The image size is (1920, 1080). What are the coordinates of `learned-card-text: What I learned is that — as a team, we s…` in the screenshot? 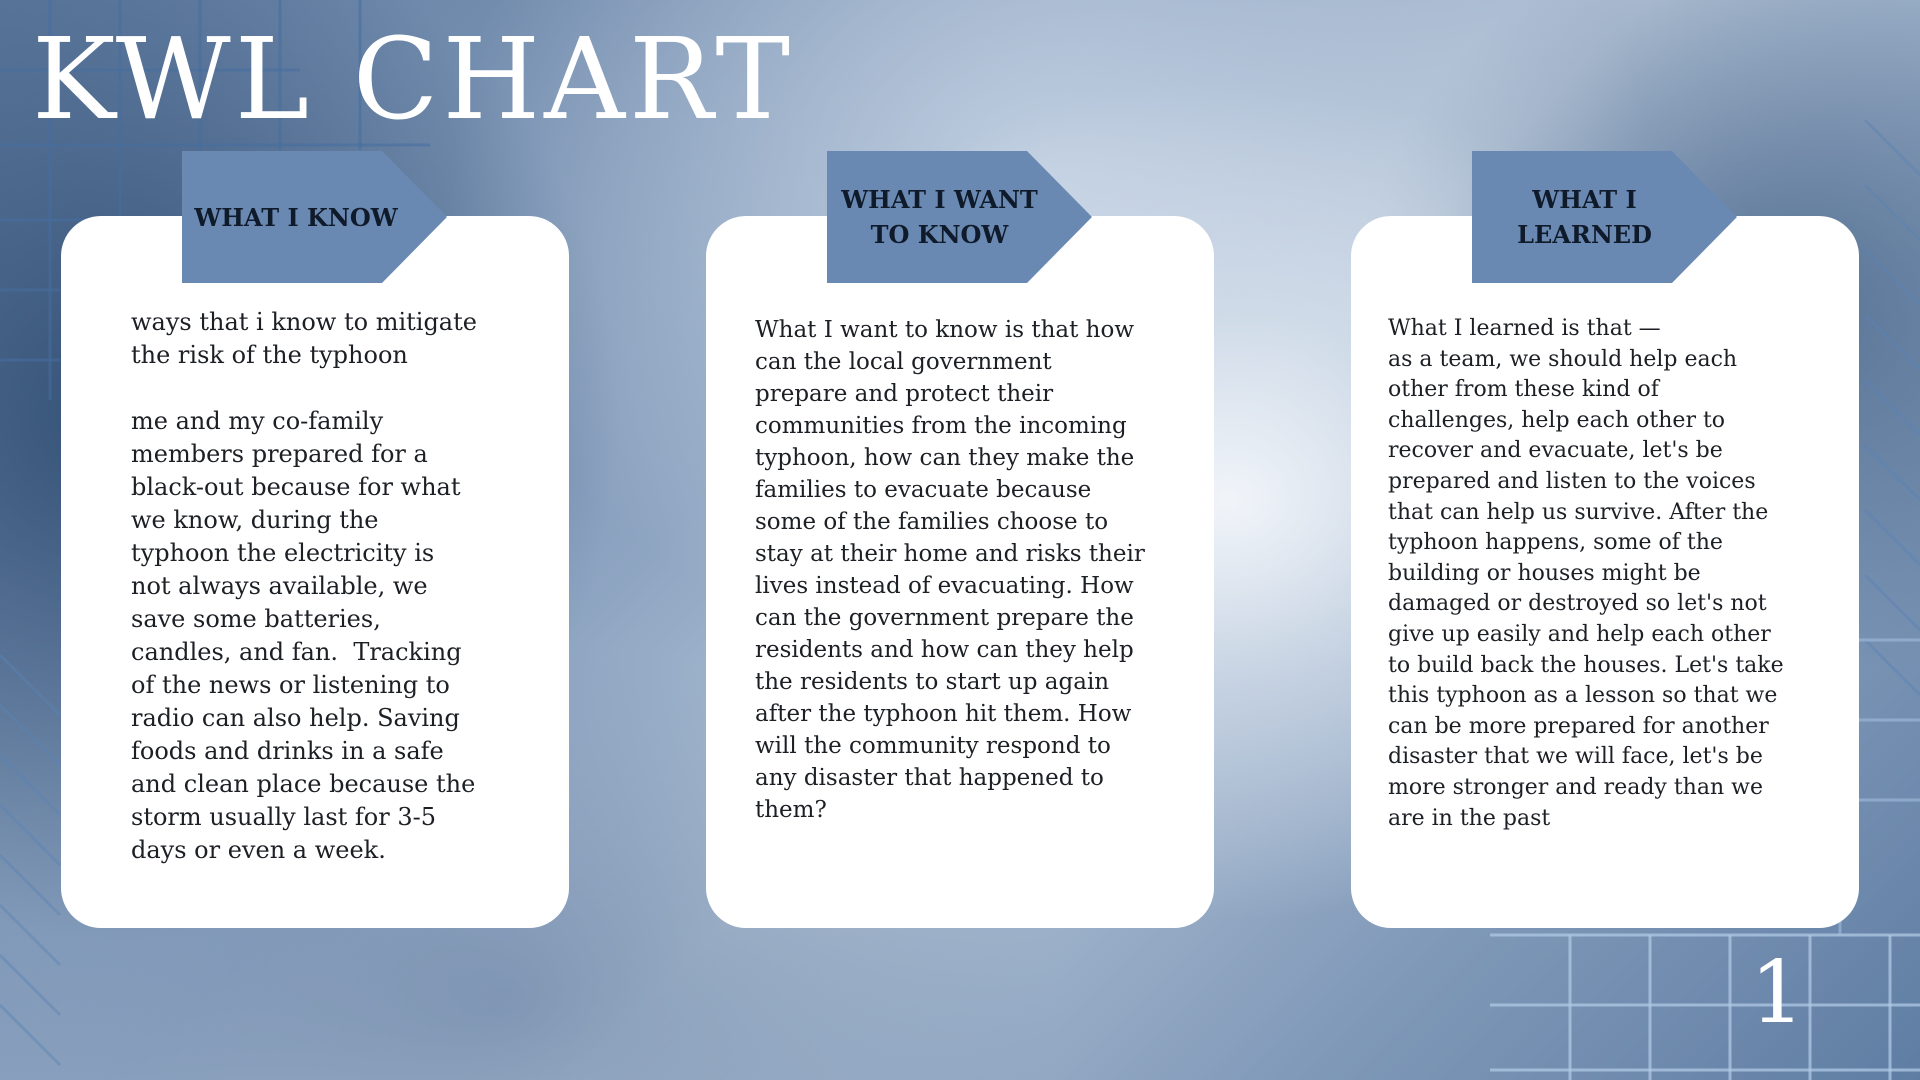 It's located at (1586, 573).